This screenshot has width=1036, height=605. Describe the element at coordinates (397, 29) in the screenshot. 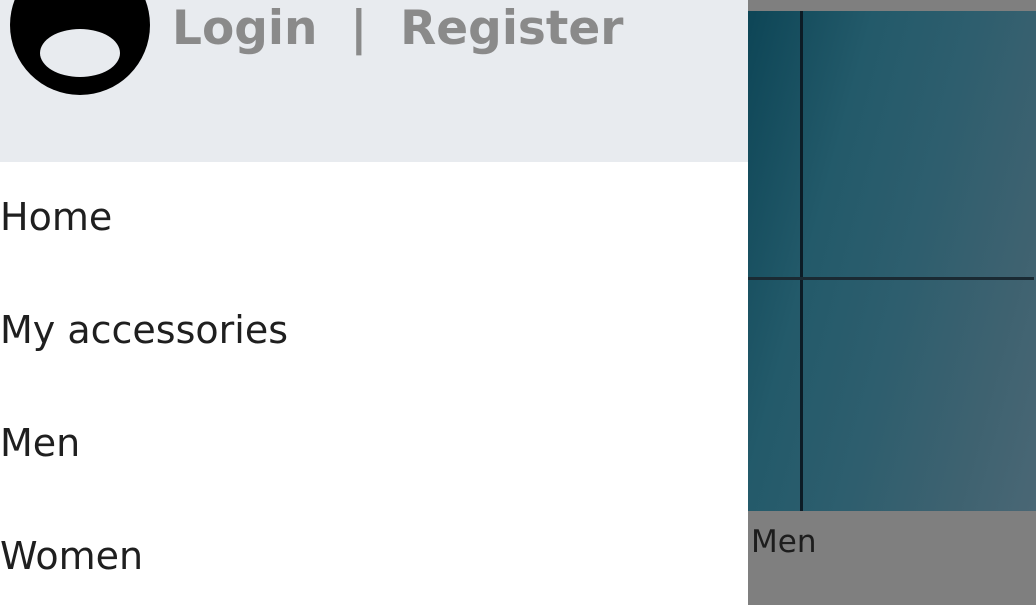

I see `auth-links: Login | Register` at that location.